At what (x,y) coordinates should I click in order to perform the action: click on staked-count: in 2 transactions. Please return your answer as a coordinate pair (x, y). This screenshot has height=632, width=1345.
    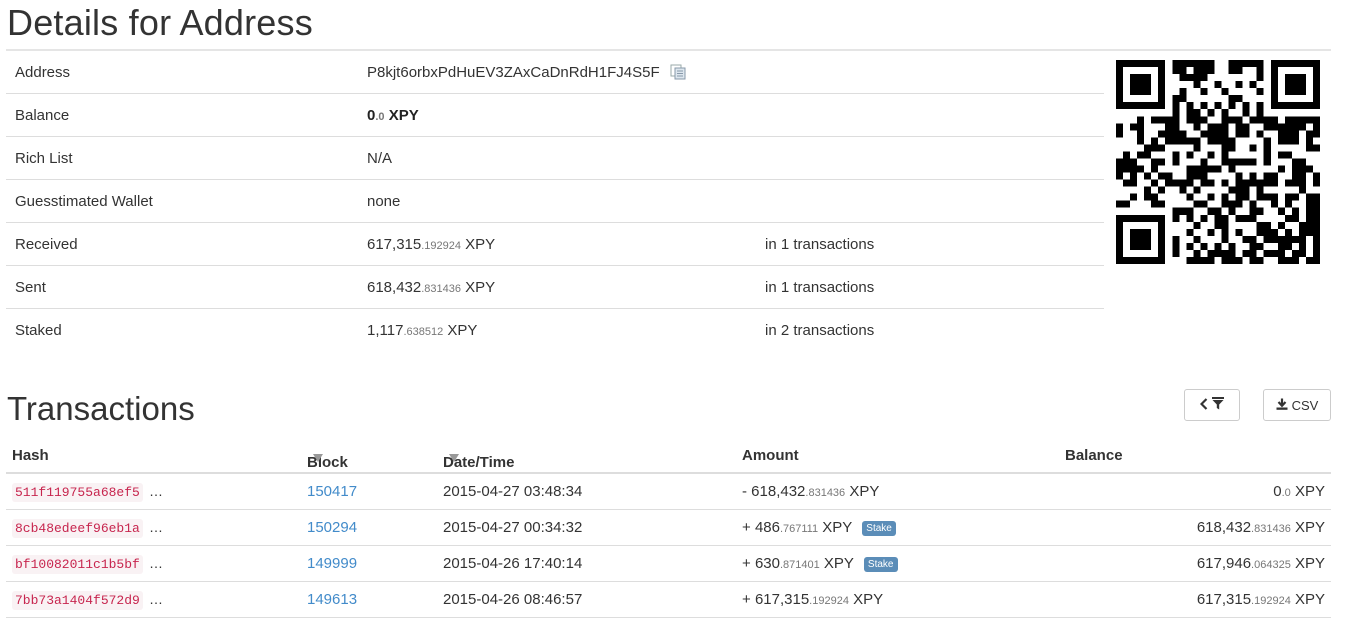
    Looking at the image, I should click on (820, 330).